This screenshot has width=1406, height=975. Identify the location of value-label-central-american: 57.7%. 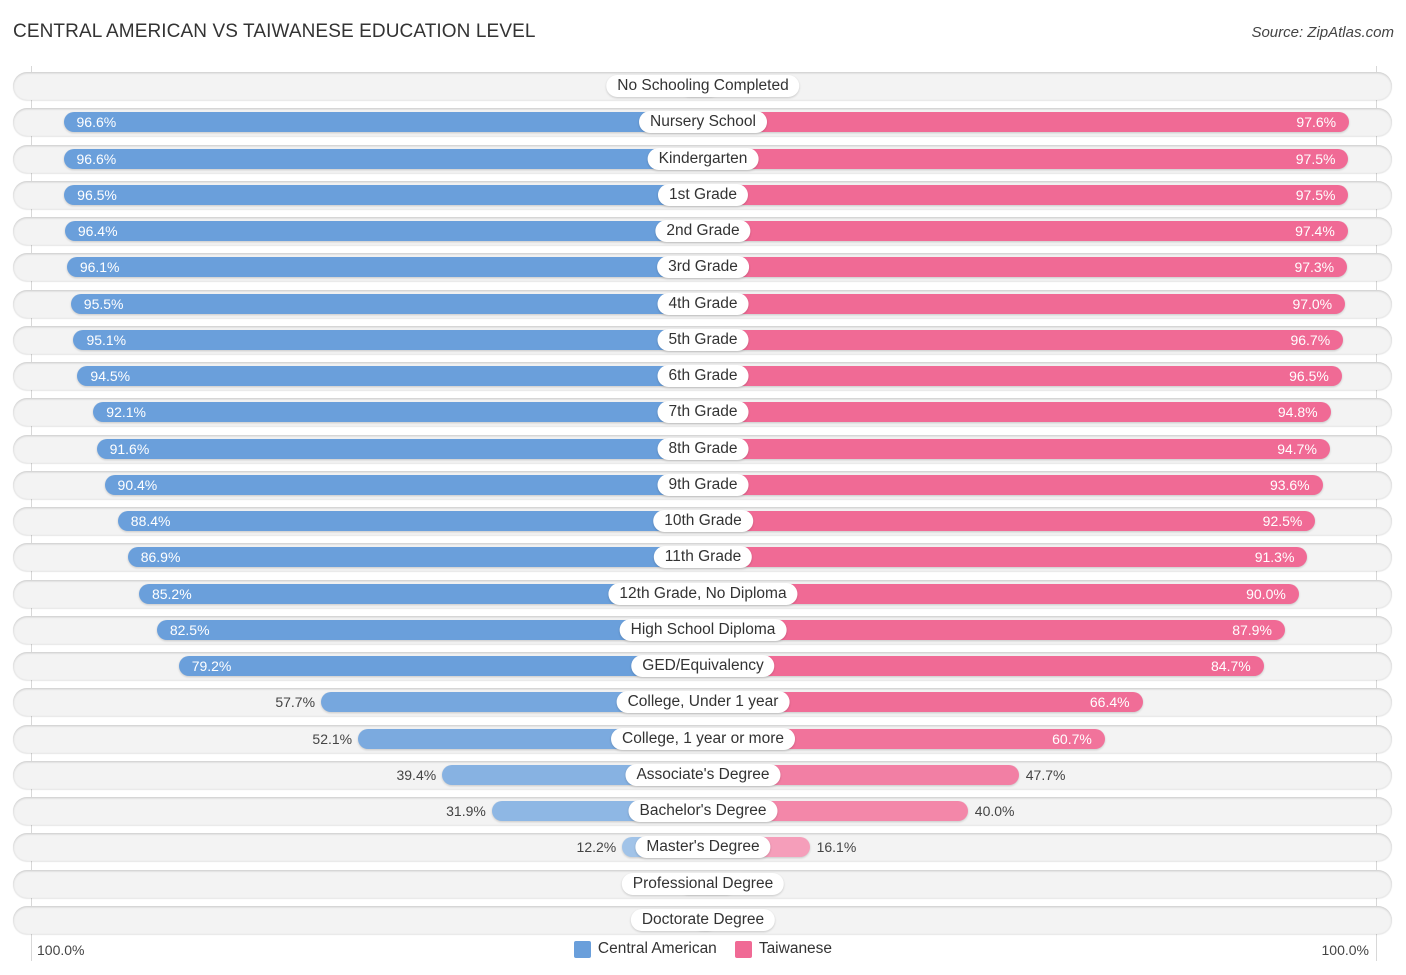
(295, 702).